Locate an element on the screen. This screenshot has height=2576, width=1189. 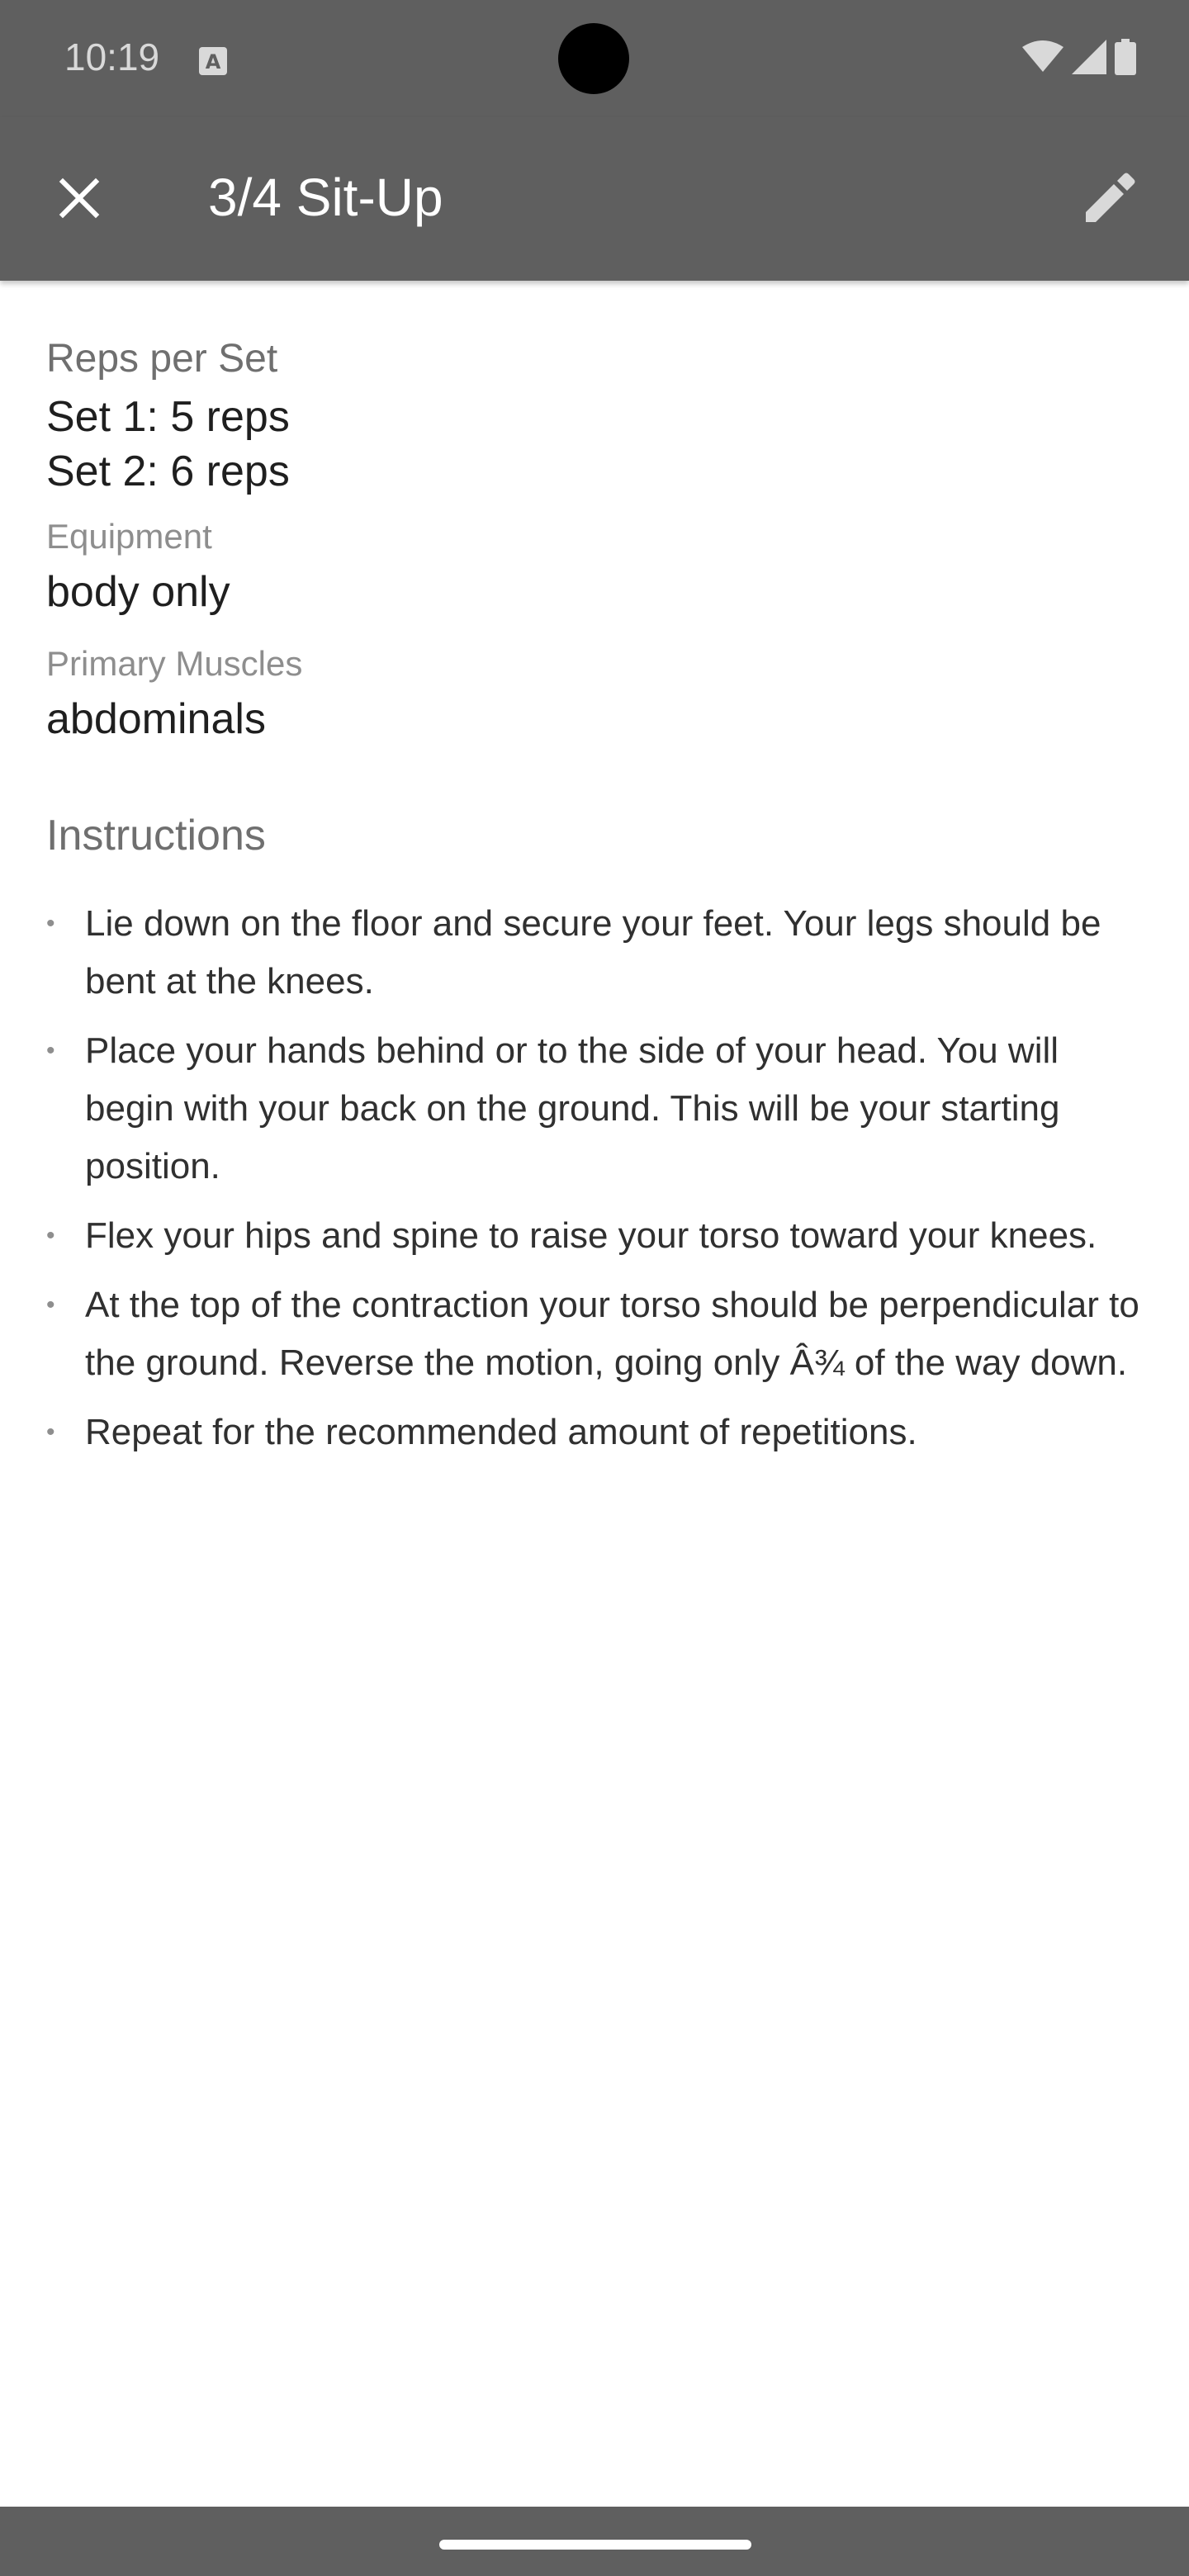
wifi-icon is located at coordinates (1042, 59).